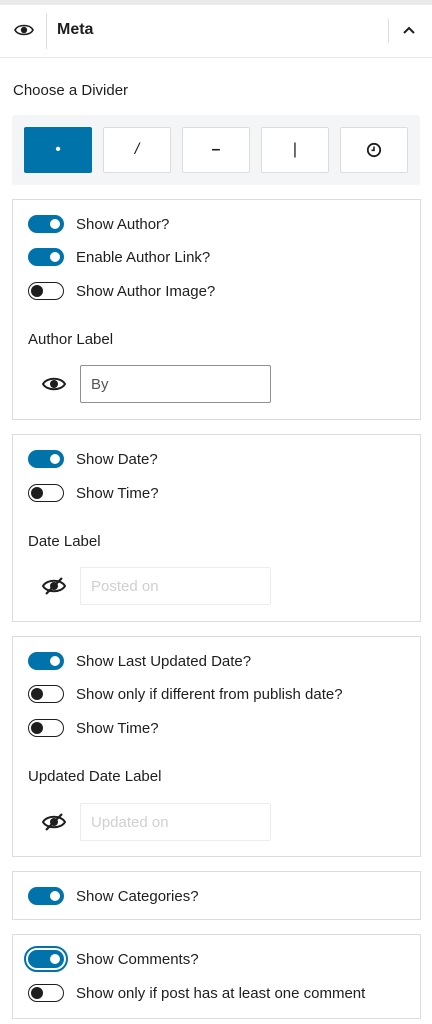 The image size is (432, 1024). Describe the element at coordinates (146, 291) in the screenshot. I see `show-author-image-label: Show Author Image?` at that location.